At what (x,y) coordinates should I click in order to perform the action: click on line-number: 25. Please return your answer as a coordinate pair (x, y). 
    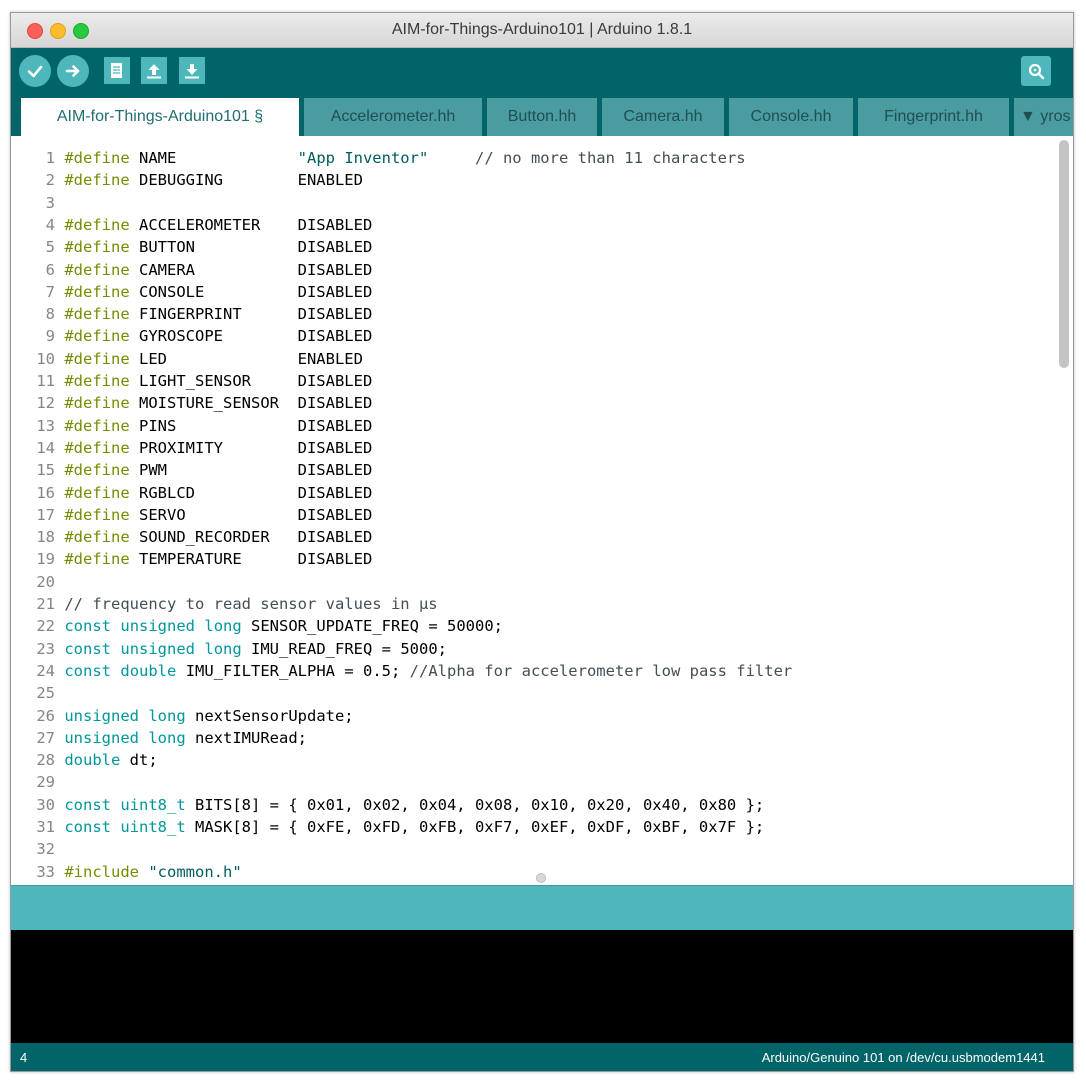
    Looking at the image, I should click on (45, 693).